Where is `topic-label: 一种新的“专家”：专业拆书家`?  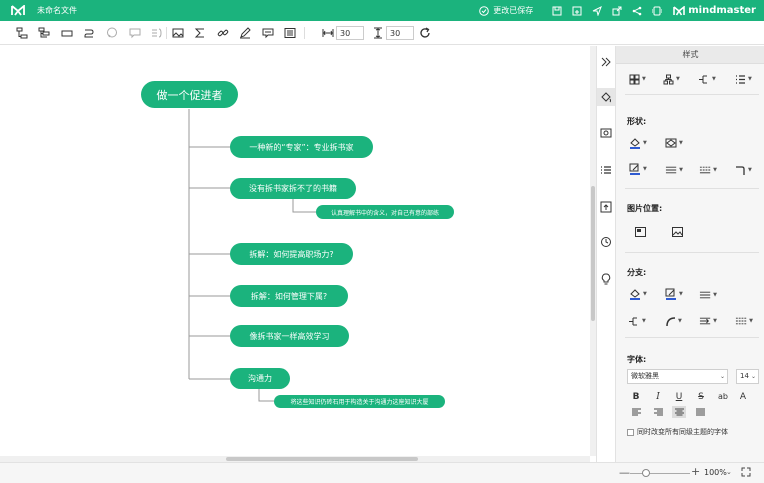 topic-label: 一种新的“专家”：专业拆书家 is located at coordinates (301, 147).